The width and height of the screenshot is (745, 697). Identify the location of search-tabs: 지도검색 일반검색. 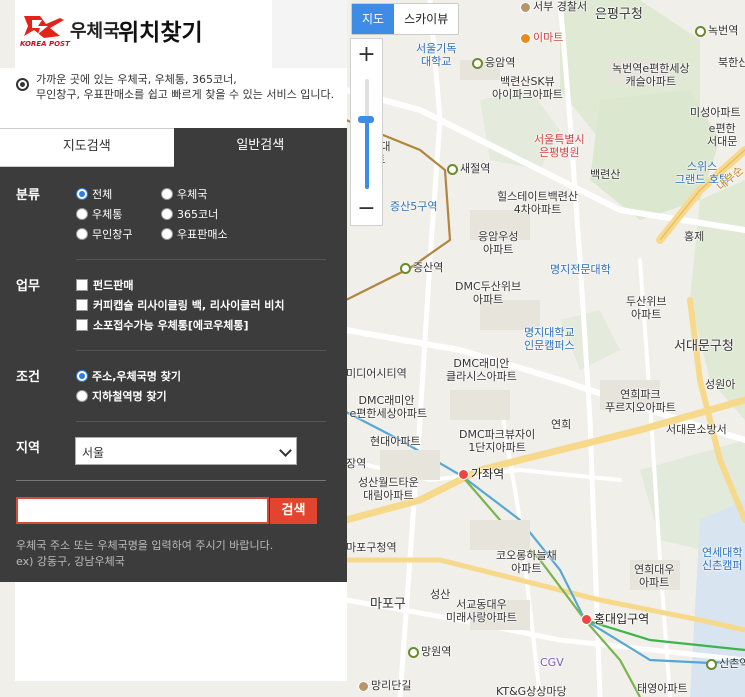
(173, 147).